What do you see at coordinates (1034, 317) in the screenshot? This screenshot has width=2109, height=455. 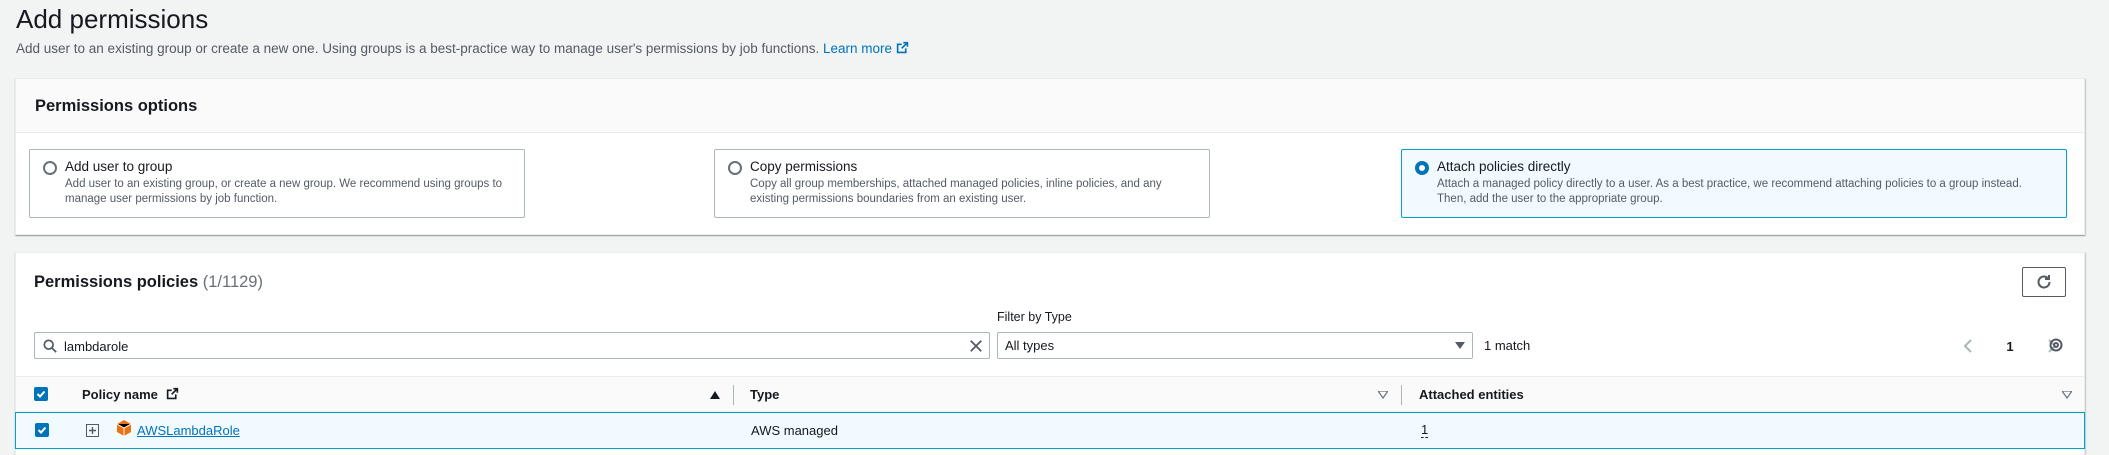 I see `filter-by-type-label: Filter by Type` at bounding box center [1034, 317].